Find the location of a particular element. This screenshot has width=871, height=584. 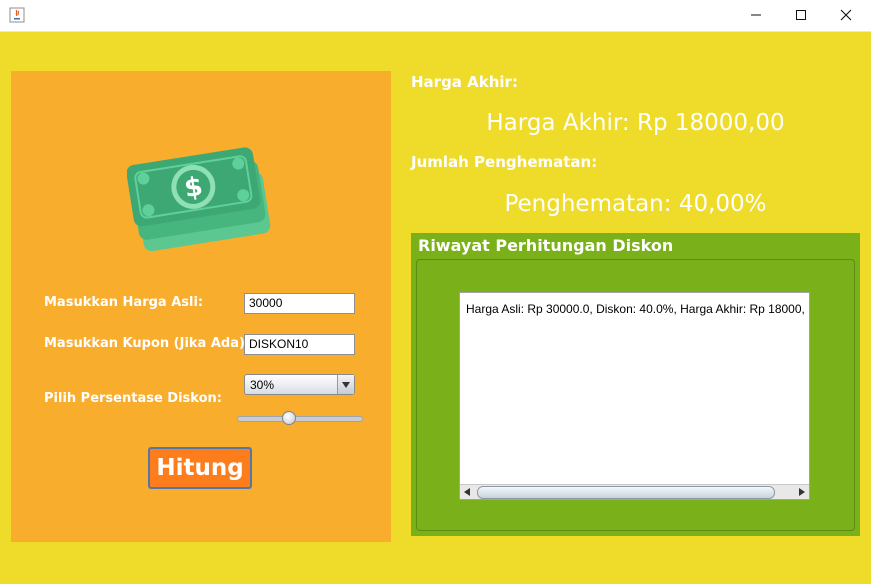

scroll-right-icon is located at coordinates (802, 492).